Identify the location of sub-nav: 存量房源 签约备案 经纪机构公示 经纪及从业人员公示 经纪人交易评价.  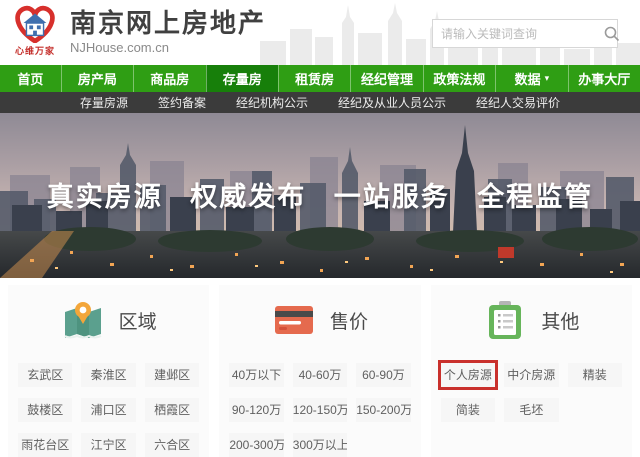
(320, 102).